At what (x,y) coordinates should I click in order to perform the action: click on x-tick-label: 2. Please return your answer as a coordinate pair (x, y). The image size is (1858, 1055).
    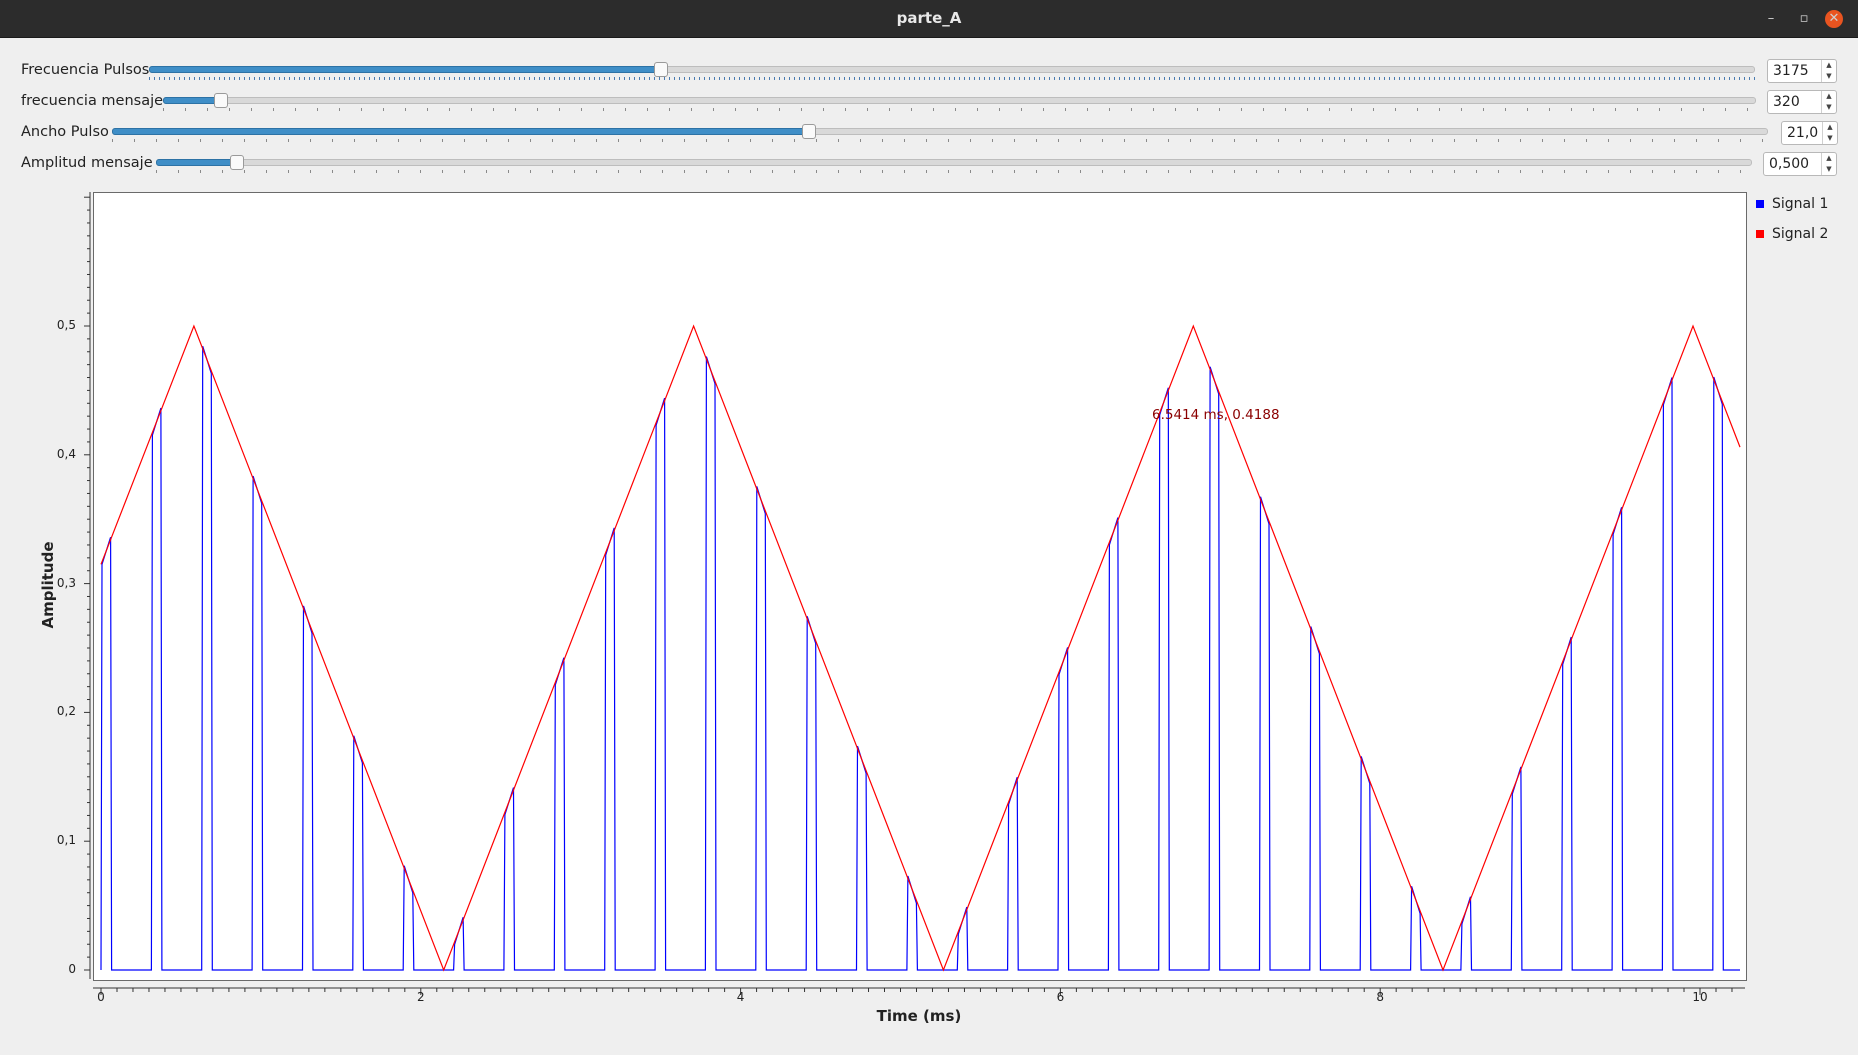
    Looking at the image, I should click on (420, 997).